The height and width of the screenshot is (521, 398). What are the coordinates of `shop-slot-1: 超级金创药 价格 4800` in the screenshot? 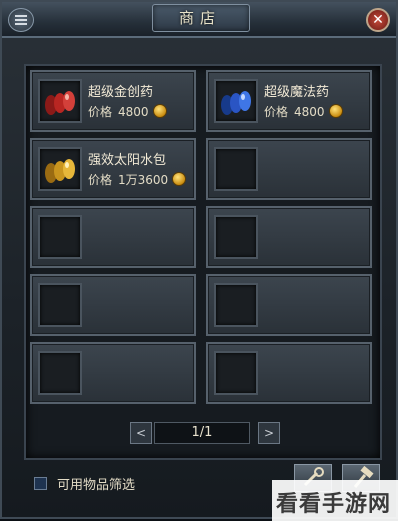 It's located at (113, 101).